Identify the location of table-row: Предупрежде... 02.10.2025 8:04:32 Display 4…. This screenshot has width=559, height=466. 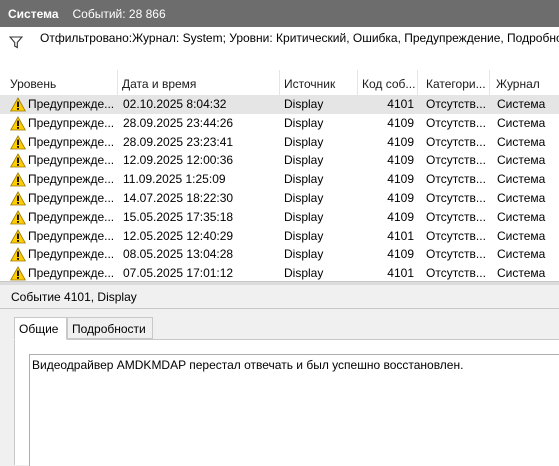
(279, 104).